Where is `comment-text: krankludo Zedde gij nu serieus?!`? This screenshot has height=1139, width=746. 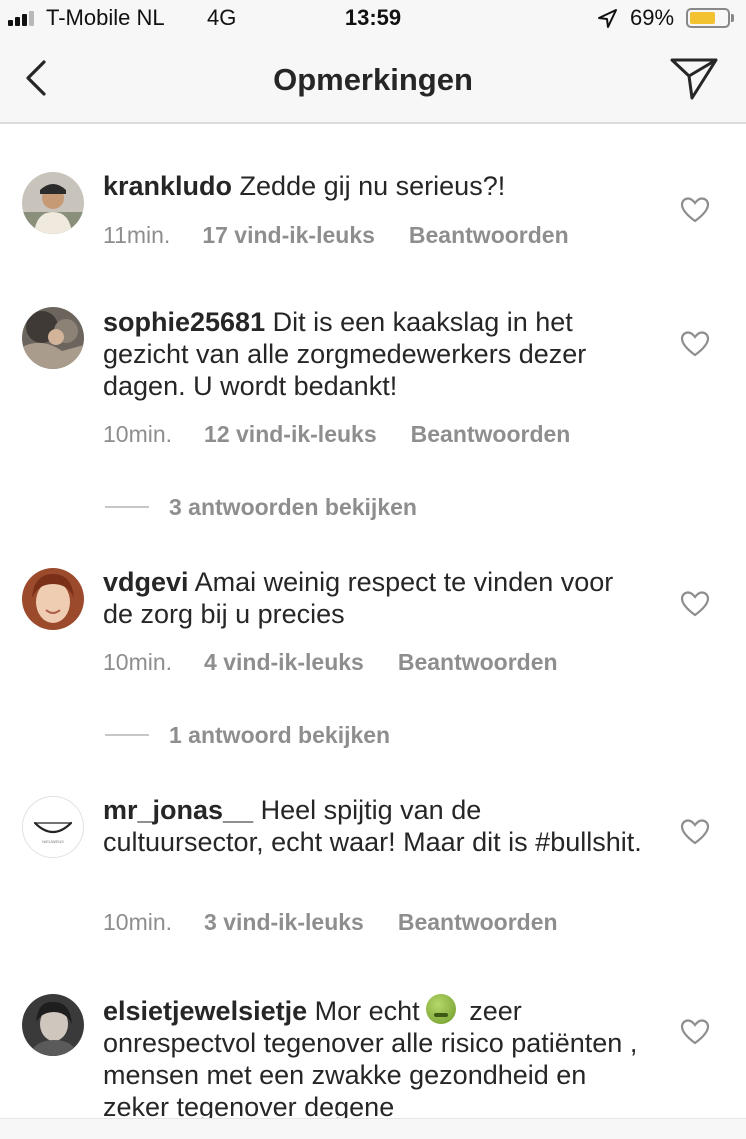
comment-text: krankludo Zedde gij nu serieus?! is located at coordinates (373, 186).